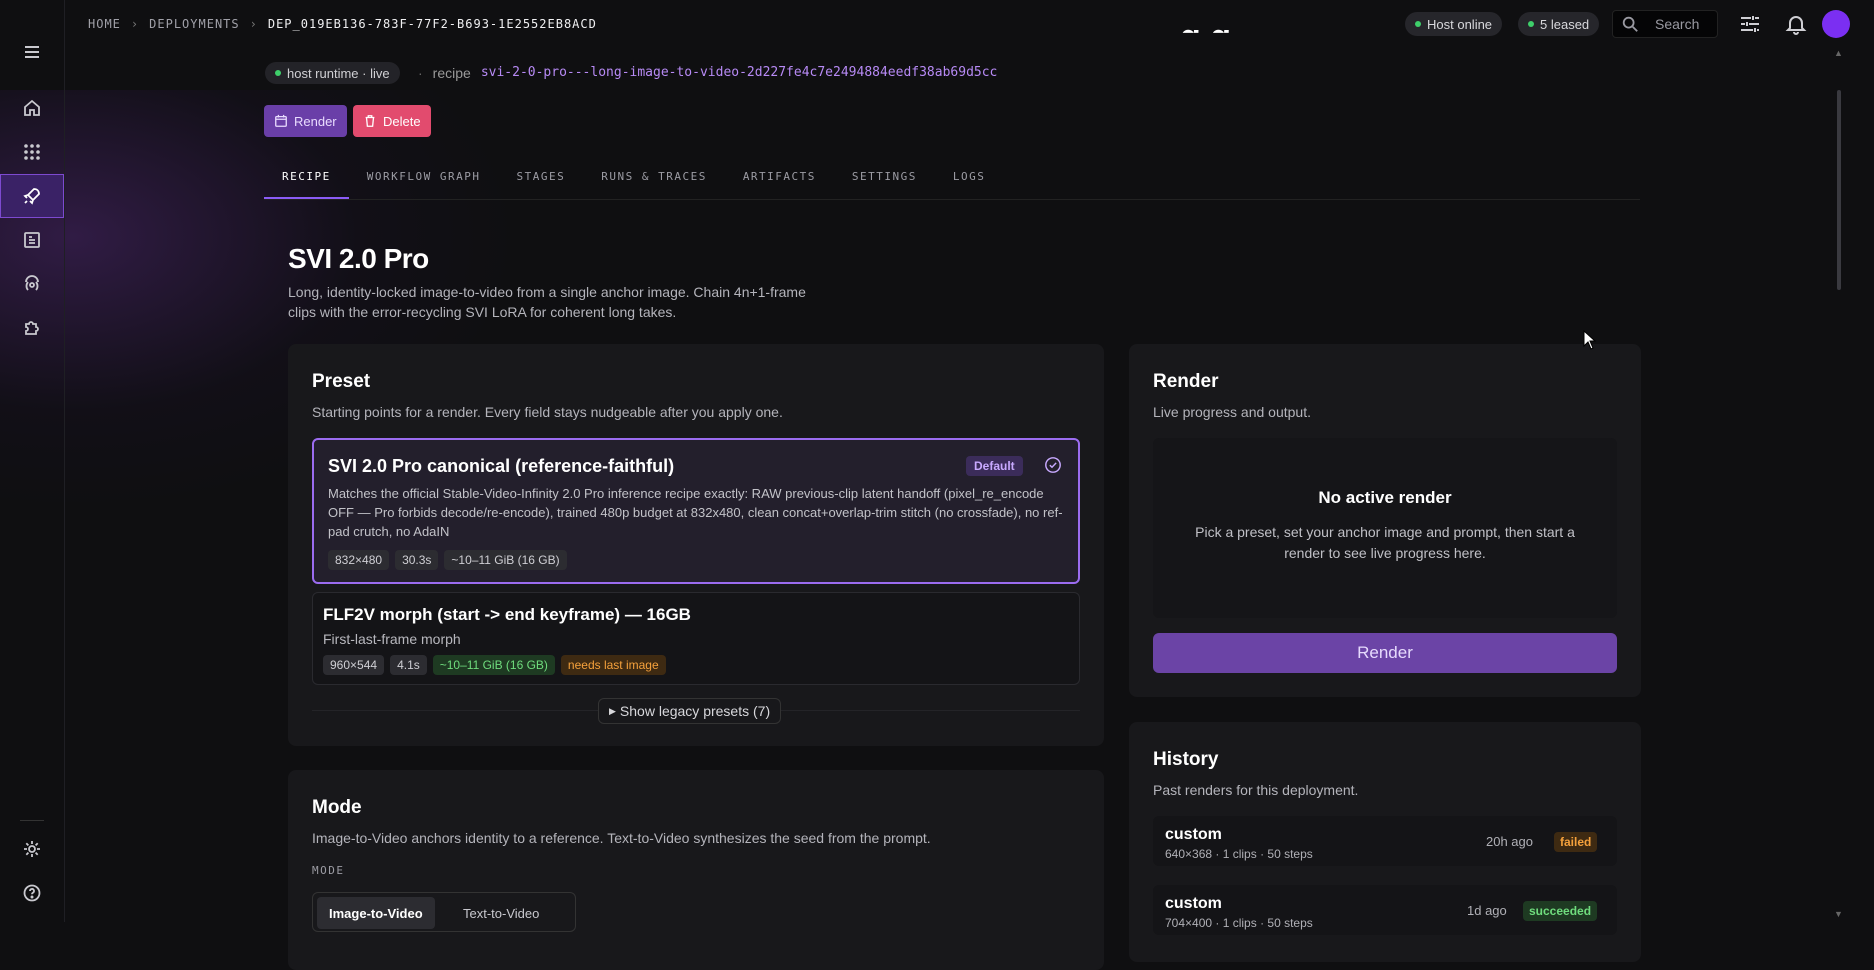 The width and height of the screenshot is (1874, 970). Describe the element at coordinates (370, 121) in the screenshot. I see `trash-icon` at that location.